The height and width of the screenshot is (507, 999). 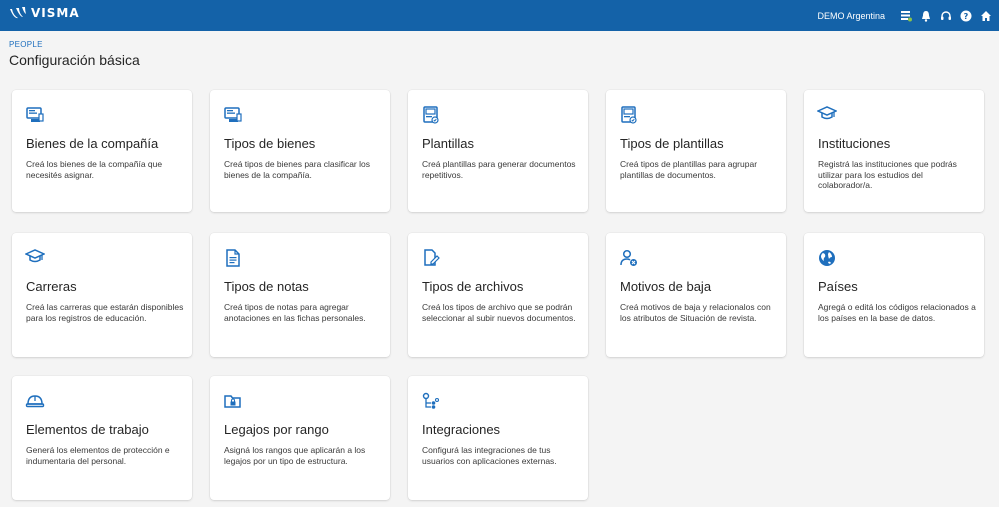 I want to click on help-icon: ?, so click(x=966, y=16).